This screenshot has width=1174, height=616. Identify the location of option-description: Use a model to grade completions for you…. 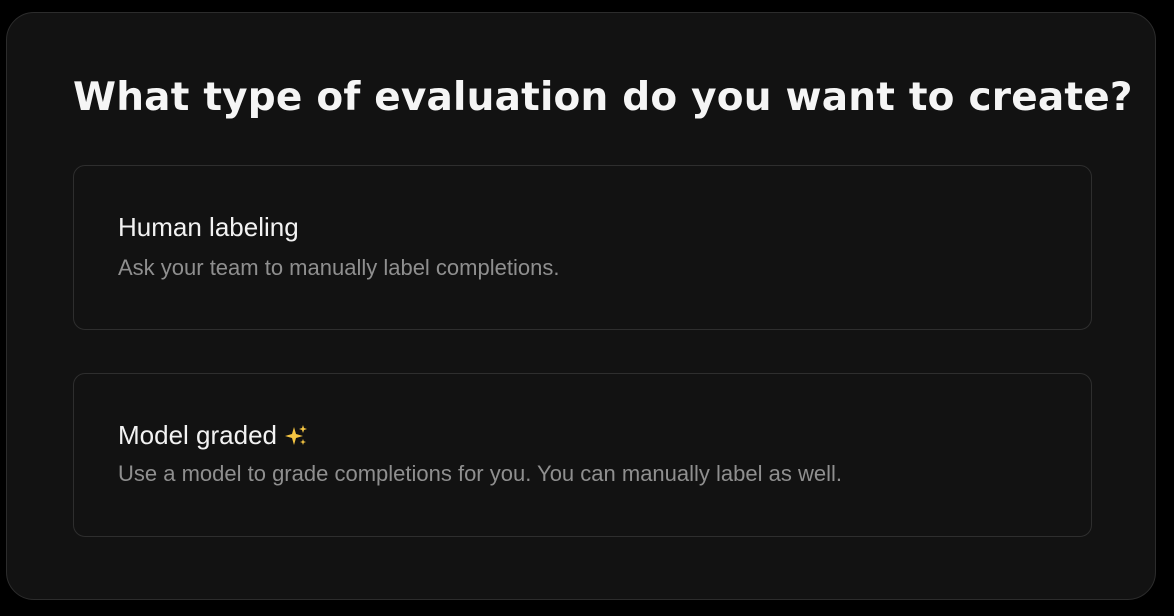
(480, 473).